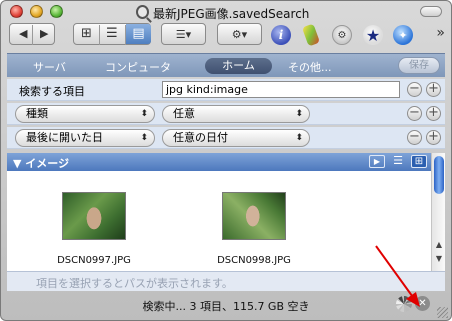 Image resolution: width=452 pixels, height=321 pixels. What do you see at coordinates (439, 175) in the screenshot?
I see `scroll-thumb` at bounding box center [439, 175].